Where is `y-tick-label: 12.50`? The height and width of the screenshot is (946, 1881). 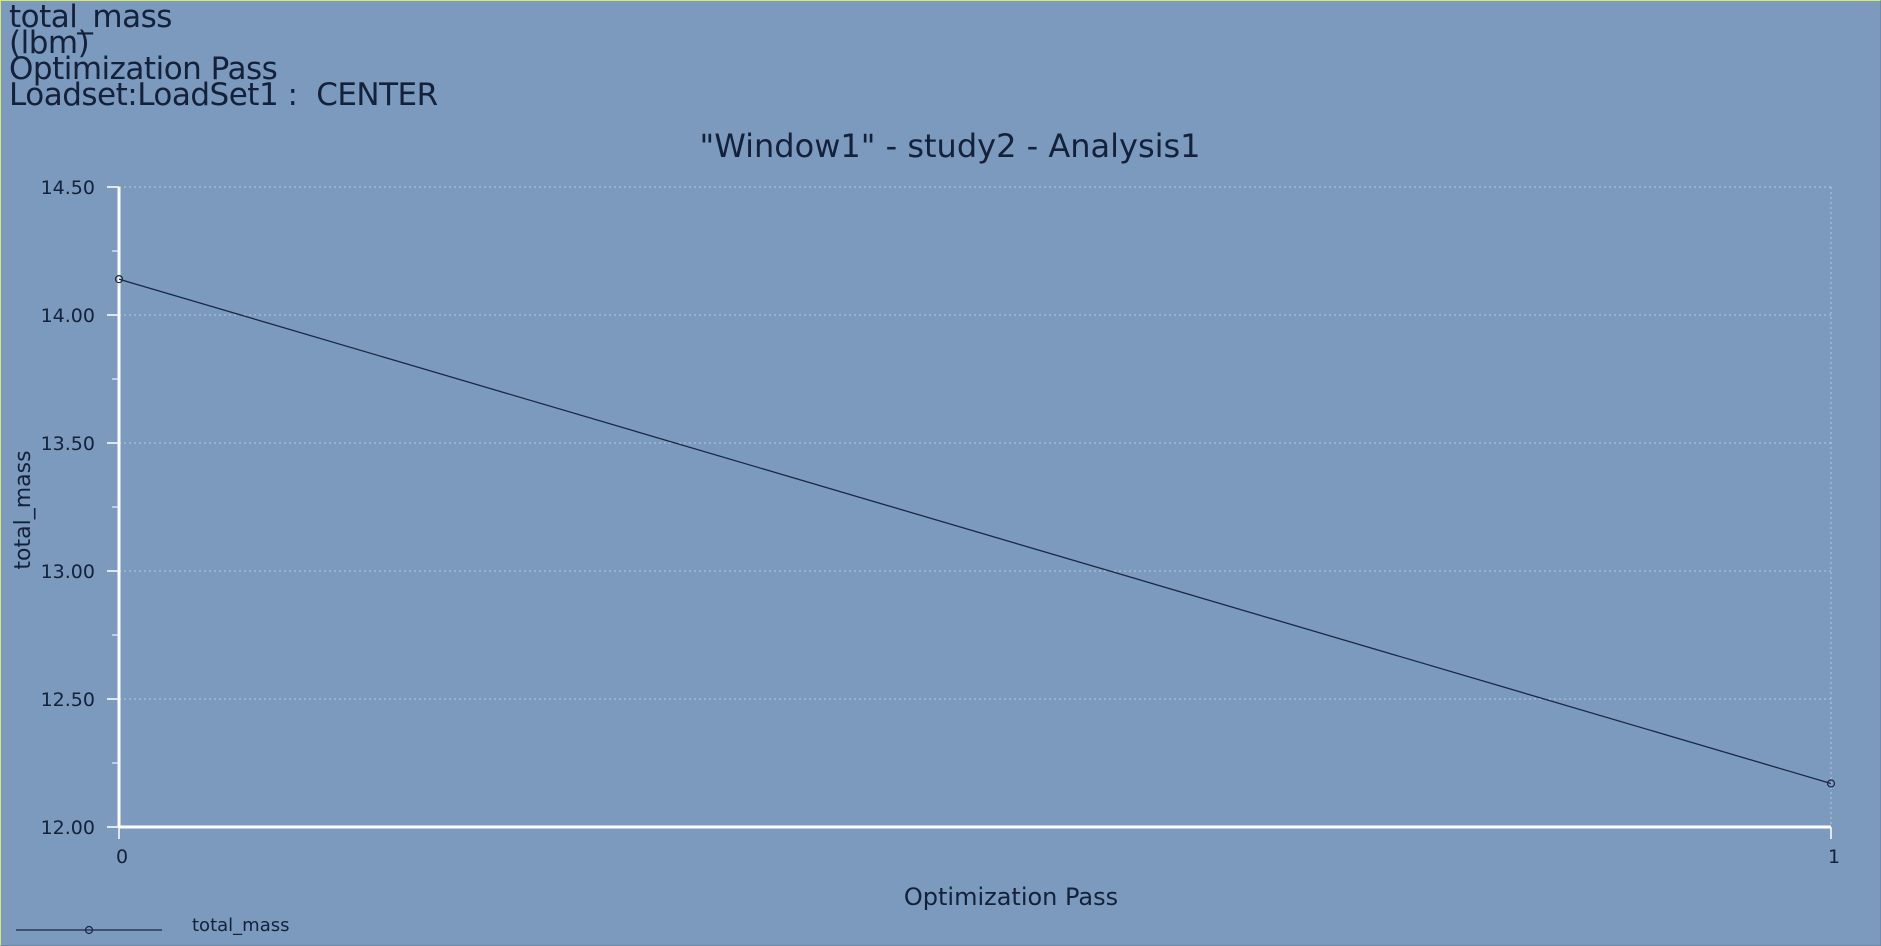
y-tick-label: 12.50 is located at coordinates (68, 700).